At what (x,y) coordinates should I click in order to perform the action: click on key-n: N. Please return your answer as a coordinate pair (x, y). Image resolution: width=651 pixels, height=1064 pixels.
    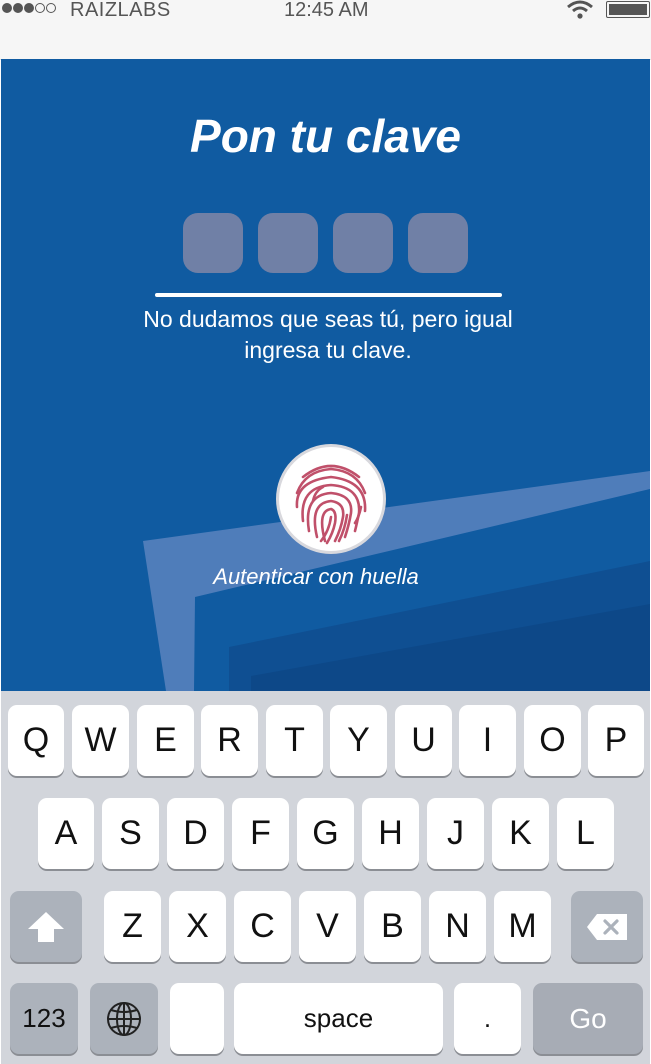
    Looking at the image, I should click on (457, 926).